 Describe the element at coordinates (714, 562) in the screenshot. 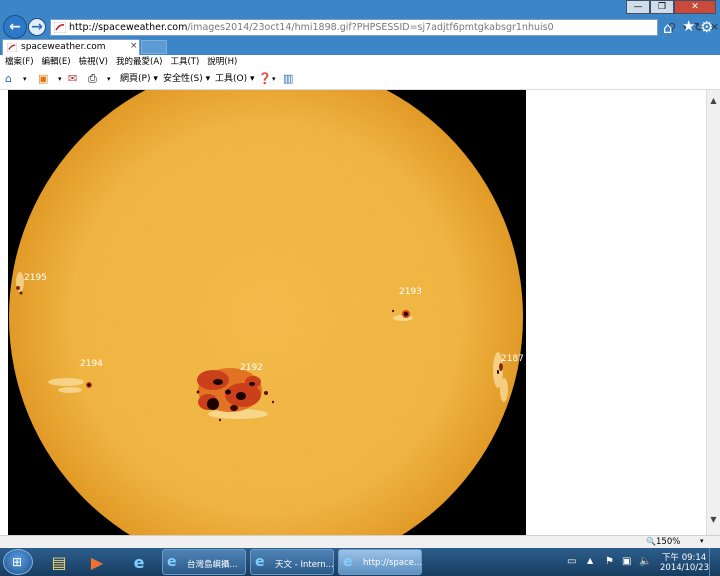

I see `show-desktop-button` at that location.